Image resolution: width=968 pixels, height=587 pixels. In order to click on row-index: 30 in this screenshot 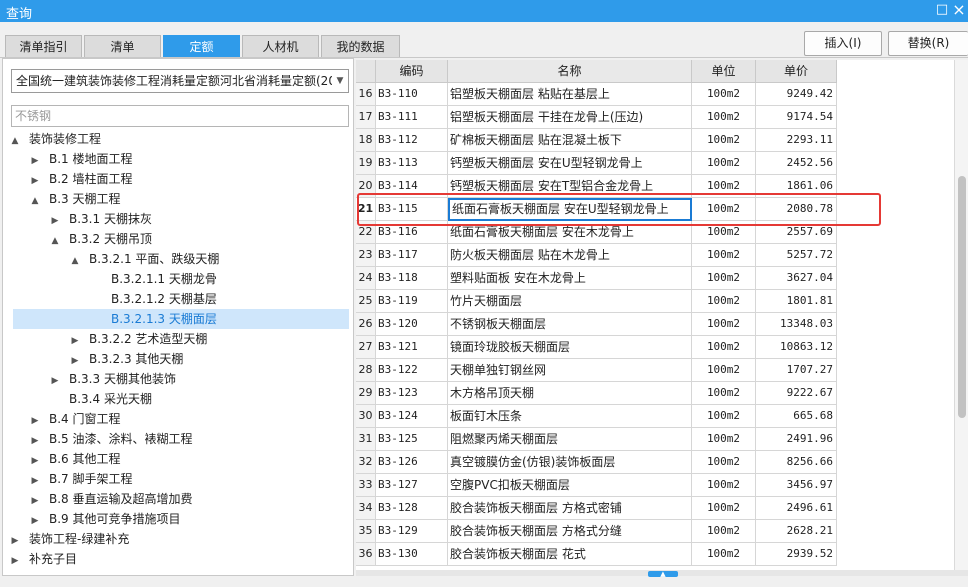, I will do `click(366, 416)`.